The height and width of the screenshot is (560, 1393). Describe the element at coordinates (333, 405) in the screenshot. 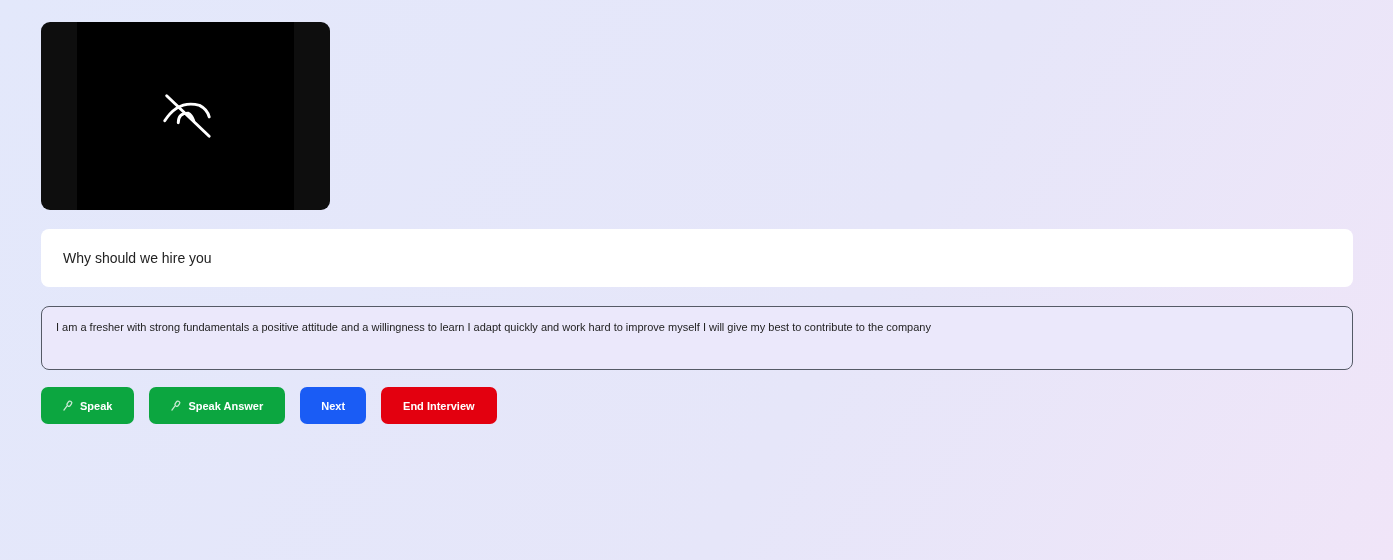

I see `action-button: Next` at that location.